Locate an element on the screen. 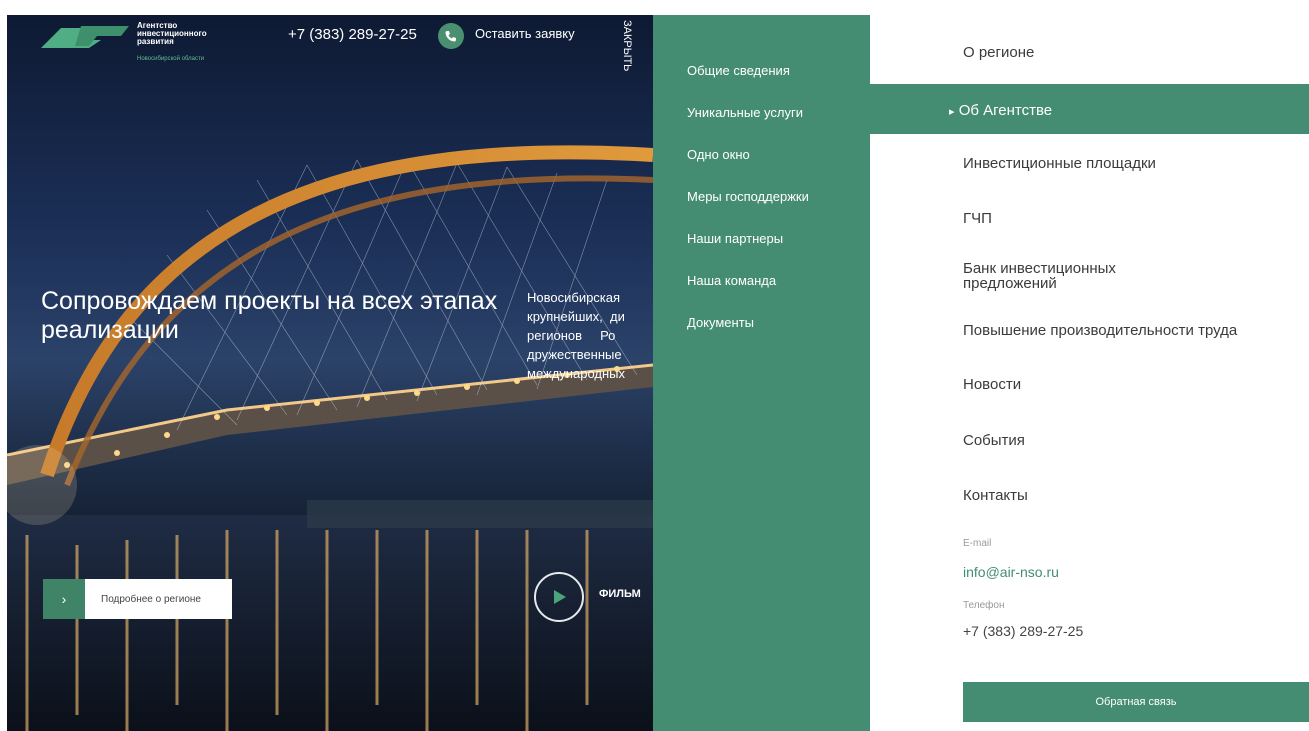  email-label: E-mail is located at coordinates (977, 543).